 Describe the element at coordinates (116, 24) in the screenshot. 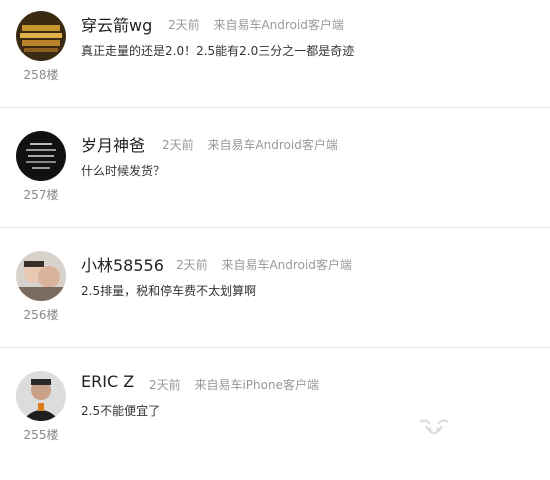

I see `username: 穿云箭wg` at that location.